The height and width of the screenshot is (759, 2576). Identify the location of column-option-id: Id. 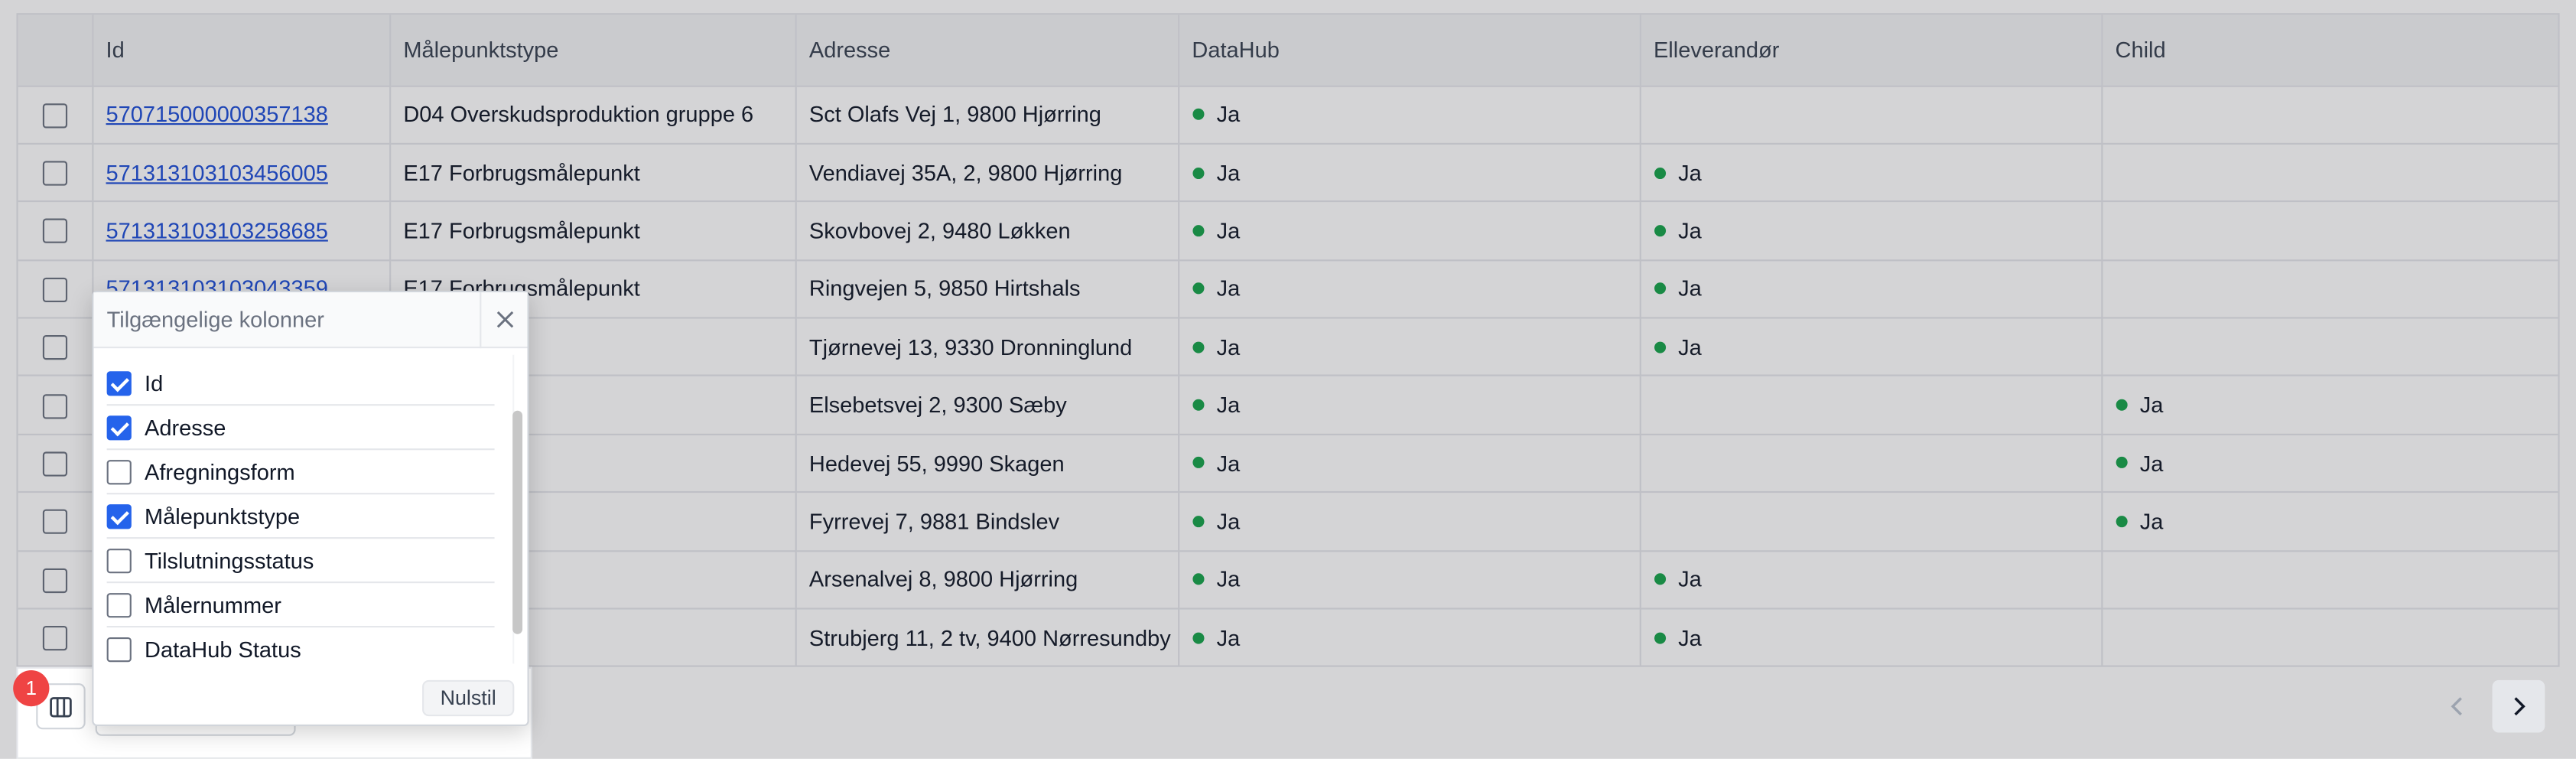
(300, 383).